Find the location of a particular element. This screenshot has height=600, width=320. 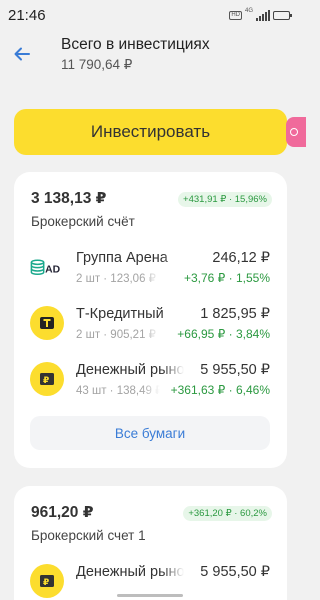

tbank-logo is located at coordinates (47, 323).